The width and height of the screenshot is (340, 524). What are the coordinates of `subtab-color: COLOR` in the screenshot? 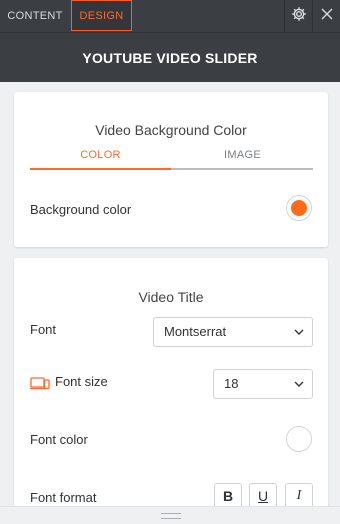 It's located at (100, 155).